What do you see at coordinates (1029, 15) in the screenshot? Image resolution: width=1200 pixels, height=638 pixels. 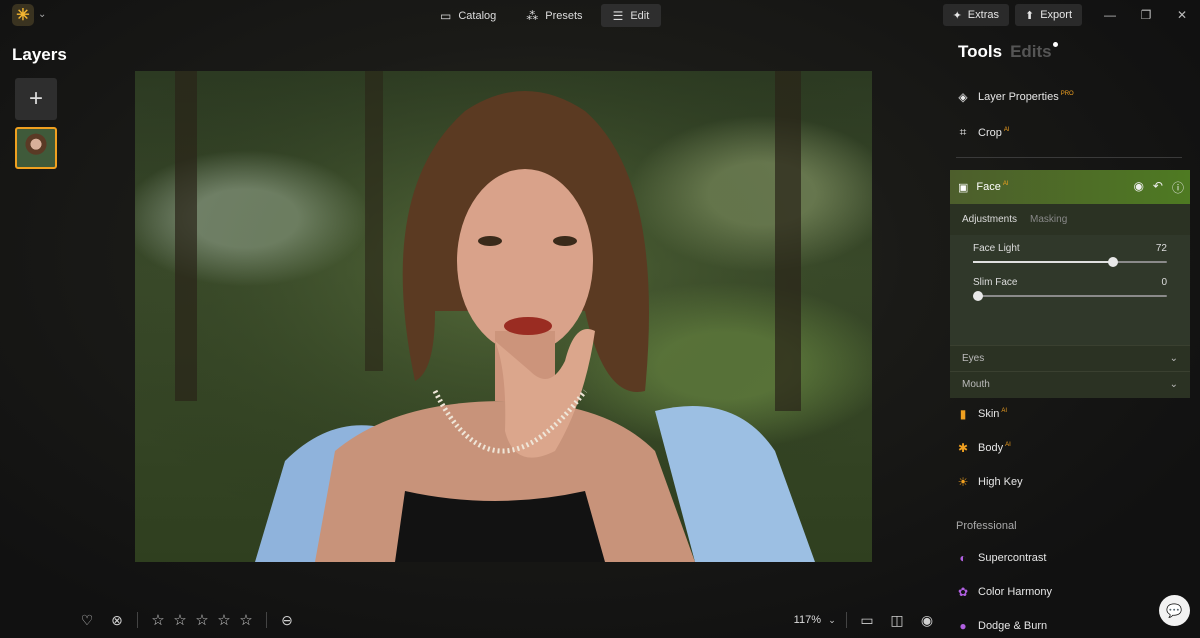 I see `export-icon: ⬆` at bounding box center [1029, 15].